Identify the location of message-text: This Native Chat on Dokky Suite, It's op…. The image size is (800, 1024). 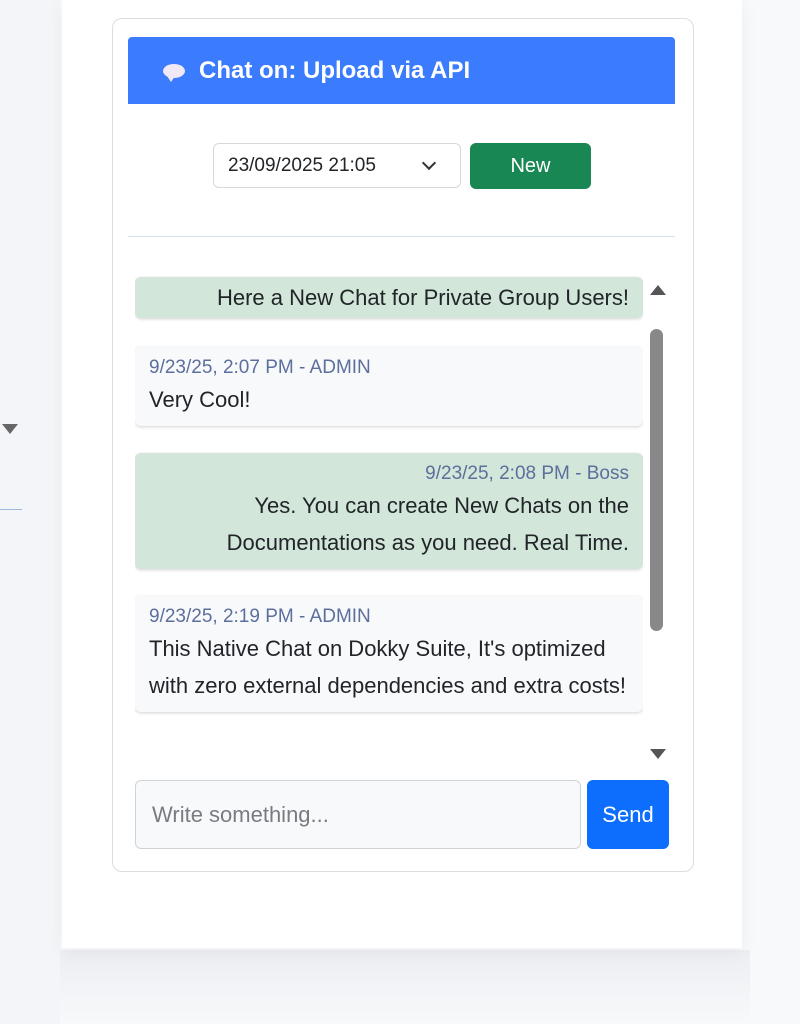
(387, 667).